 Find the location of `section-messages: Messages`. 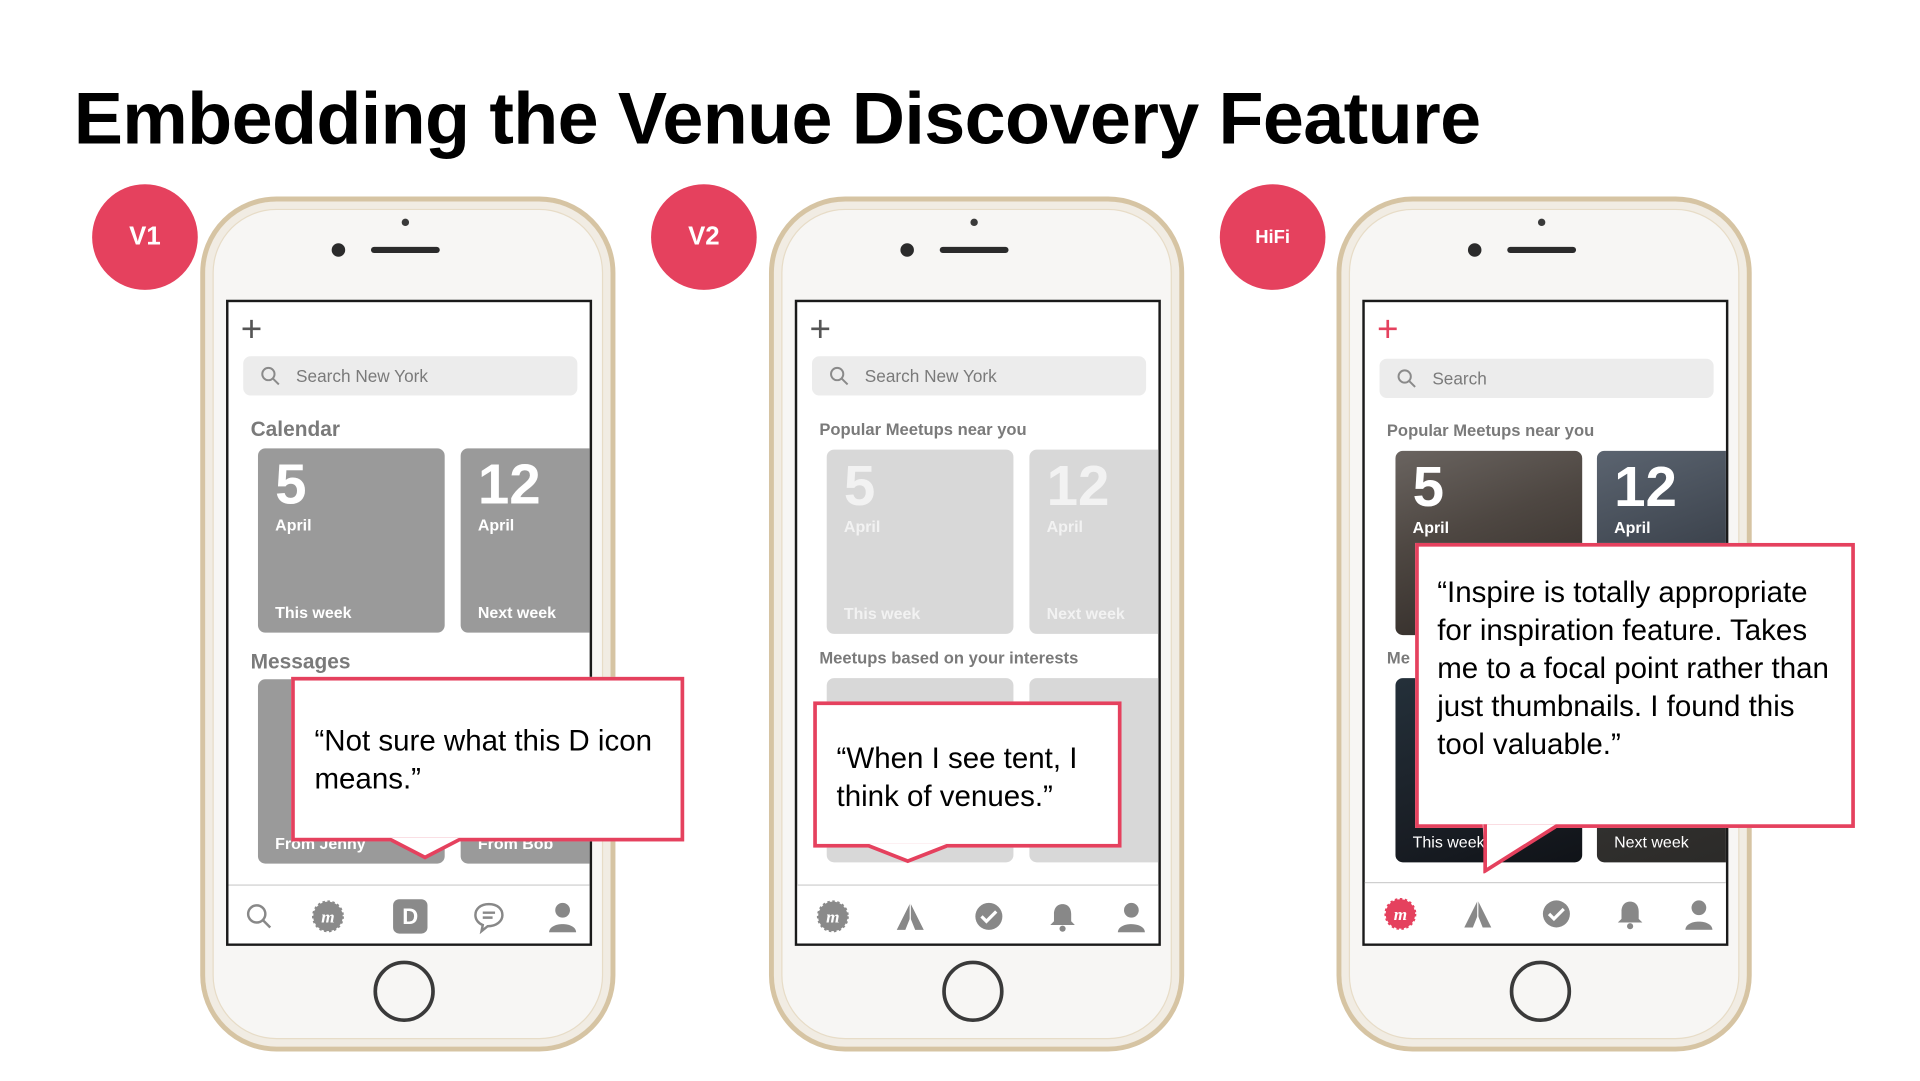

section-messages: Messages is located at coordinates (300, 661).